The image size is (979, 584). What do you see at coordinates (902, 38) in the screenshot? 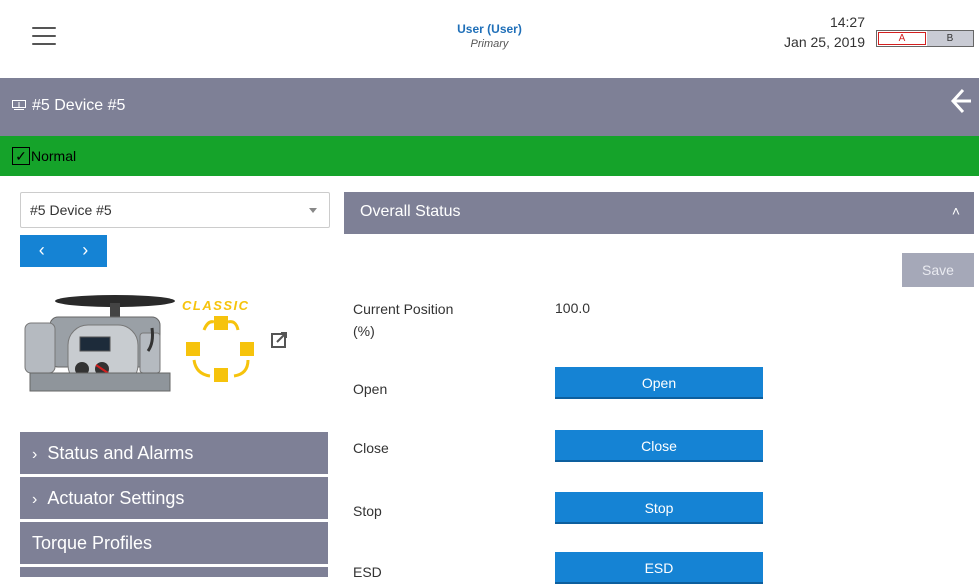
I see `toggle-option-a: A` at bounding box center [902, 38].